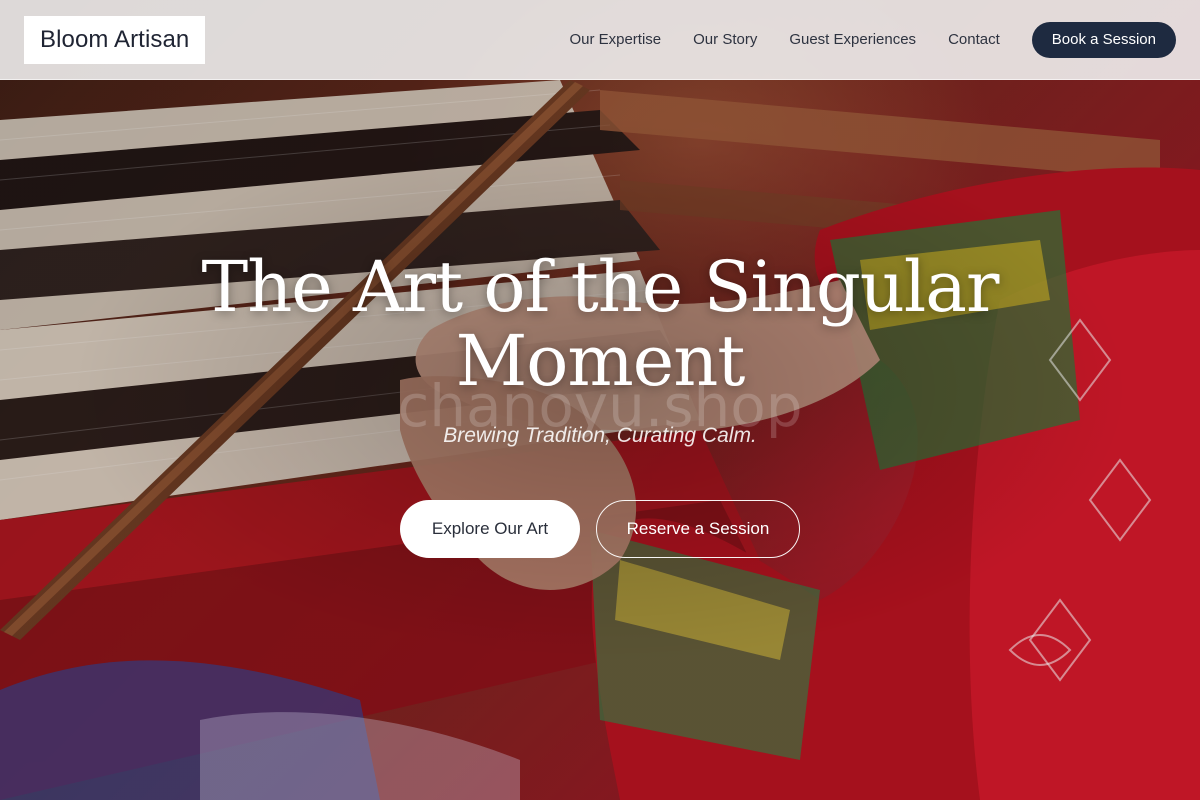 The width and height of the screenshot is (1200, 800). What do you see at coordinates (974, 39) in the screenshot?
I see `nav-link-contact: Contact` at bounding box center [974, 39].